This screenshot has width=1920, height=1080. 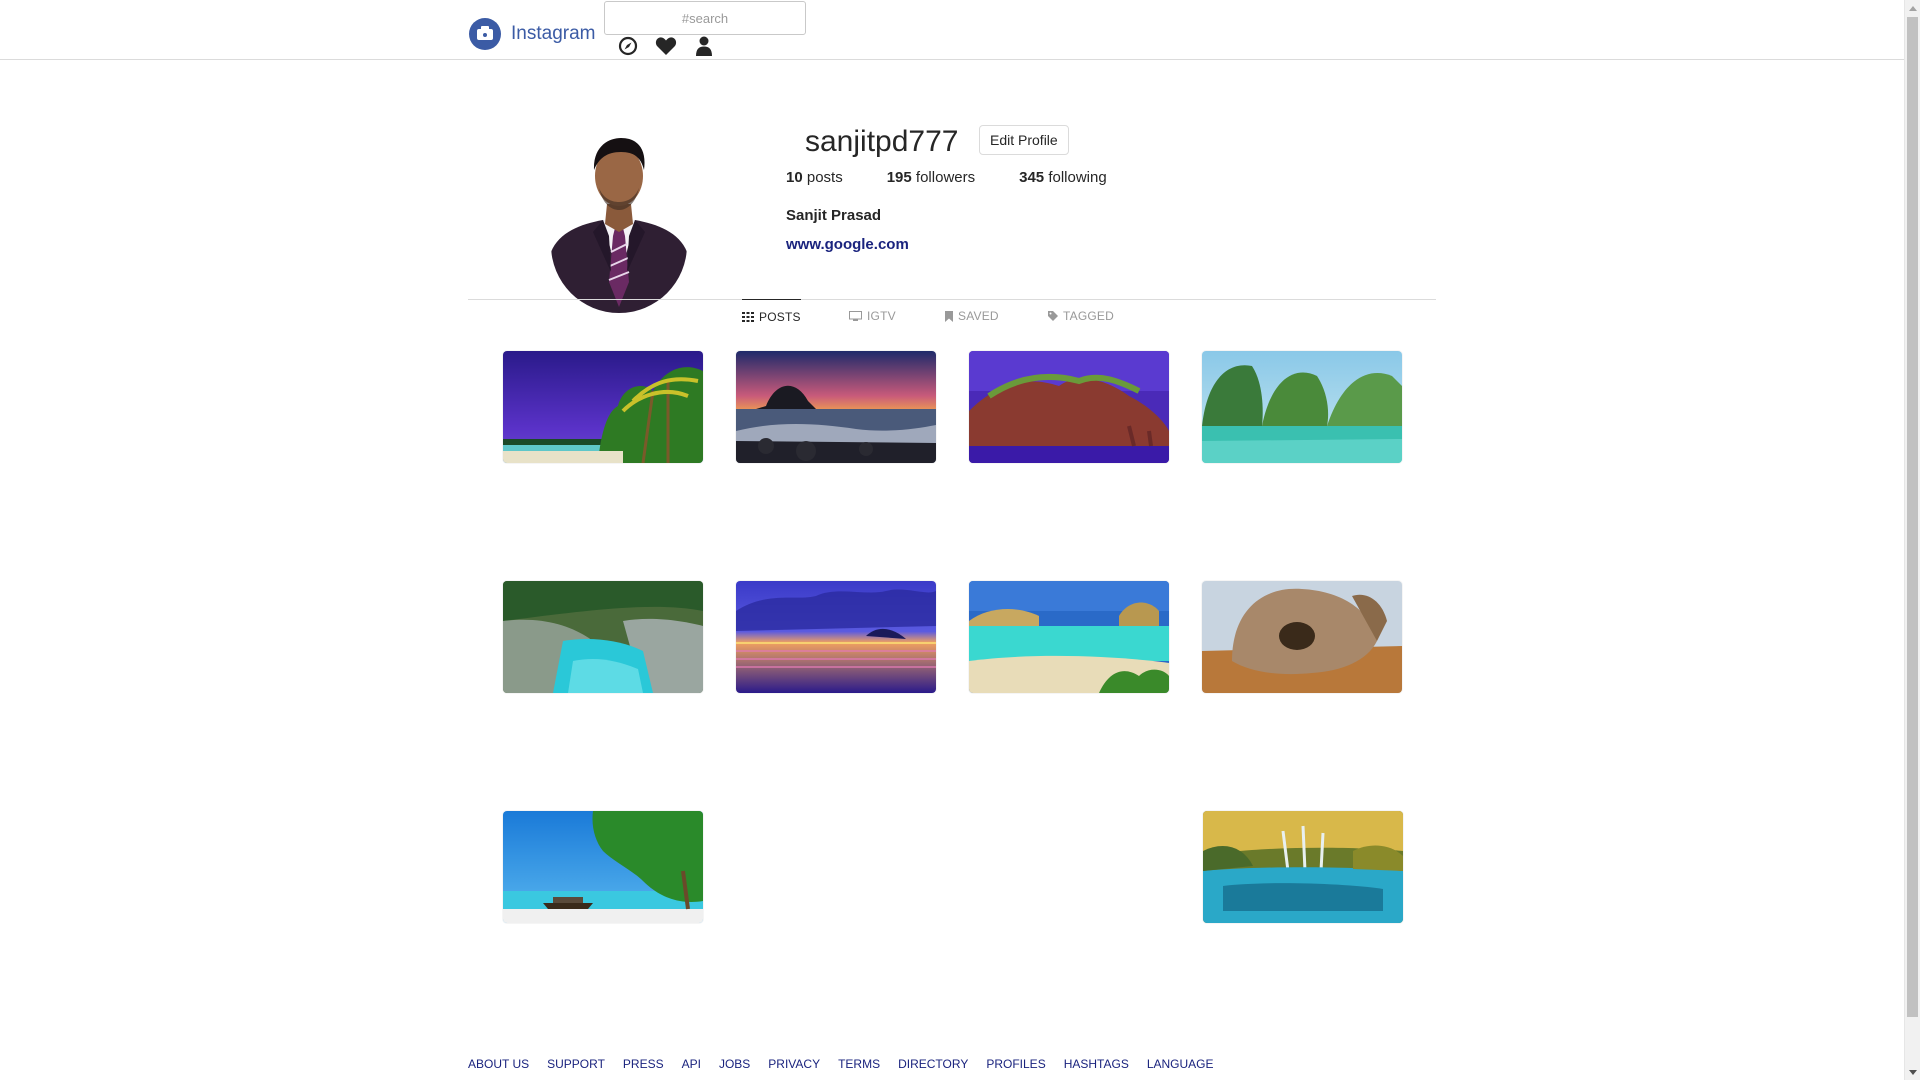 I want to click on post-forest-waterfall-lake, so click(x=1303, y=867).